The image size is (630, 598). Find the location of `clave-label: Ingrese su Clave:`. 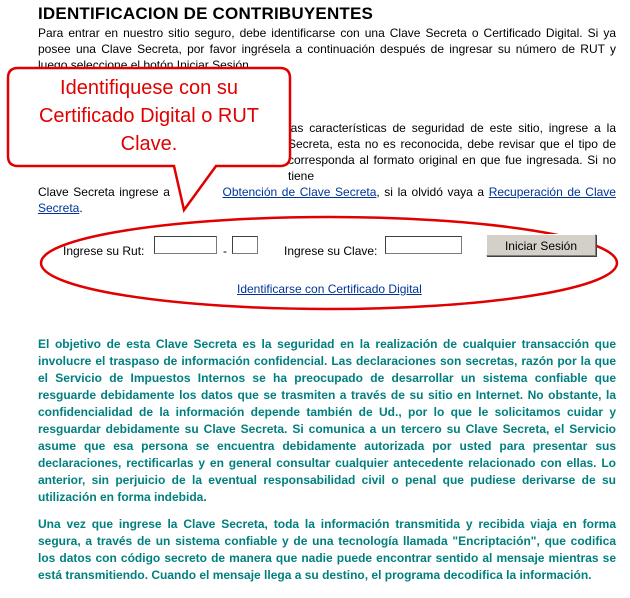

clave-label: Ingrese su Clave: is located at coordinates (331, 251).